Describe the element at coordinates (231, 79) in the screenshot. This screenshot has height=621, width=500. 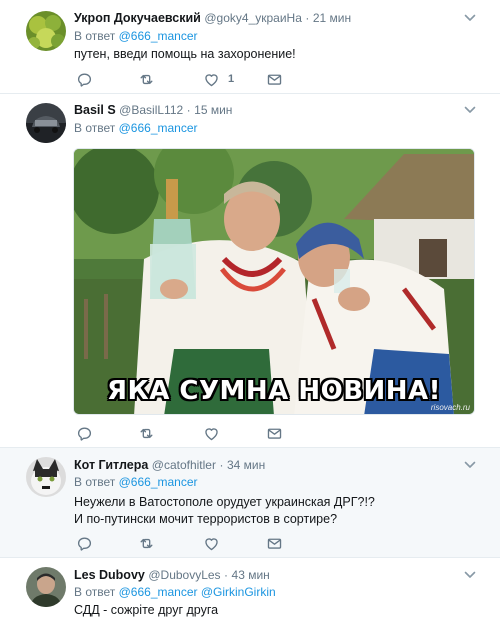
I see `like-count: 1` at that location.